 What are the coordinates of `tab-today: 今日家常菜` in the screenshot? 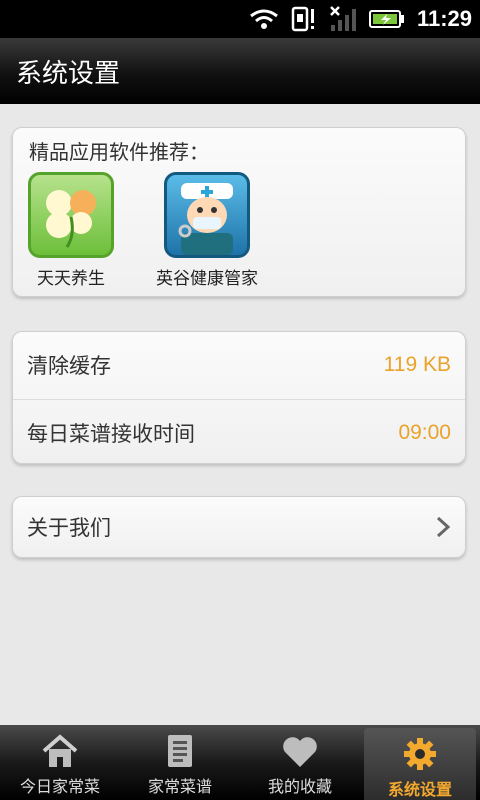 It's located at (60, 762).